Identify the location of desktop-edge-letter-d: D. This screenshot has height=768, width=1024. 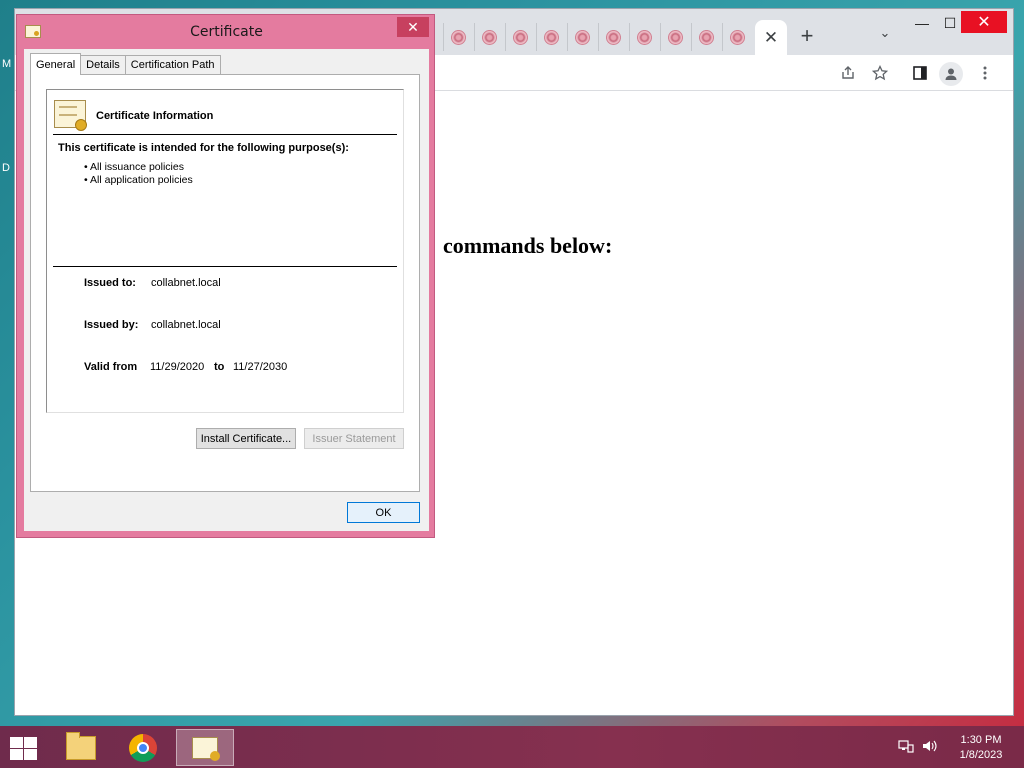
(6, 168).